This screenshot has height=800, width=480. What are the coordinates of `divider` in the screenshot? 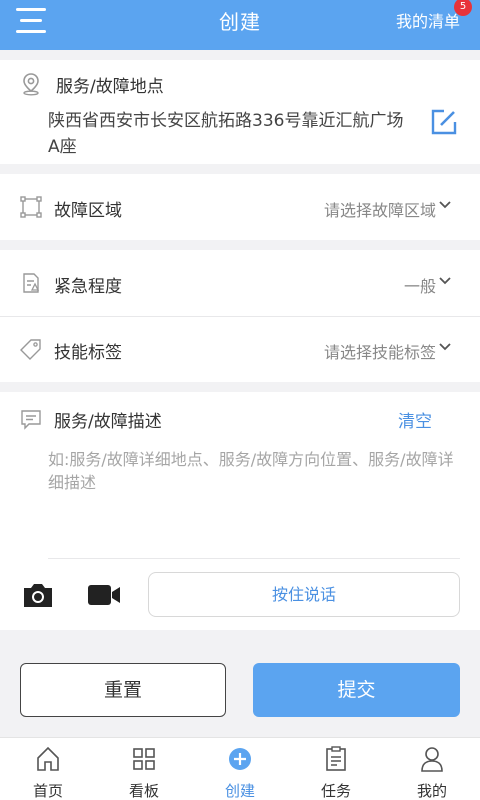 It's located at (254, 558).